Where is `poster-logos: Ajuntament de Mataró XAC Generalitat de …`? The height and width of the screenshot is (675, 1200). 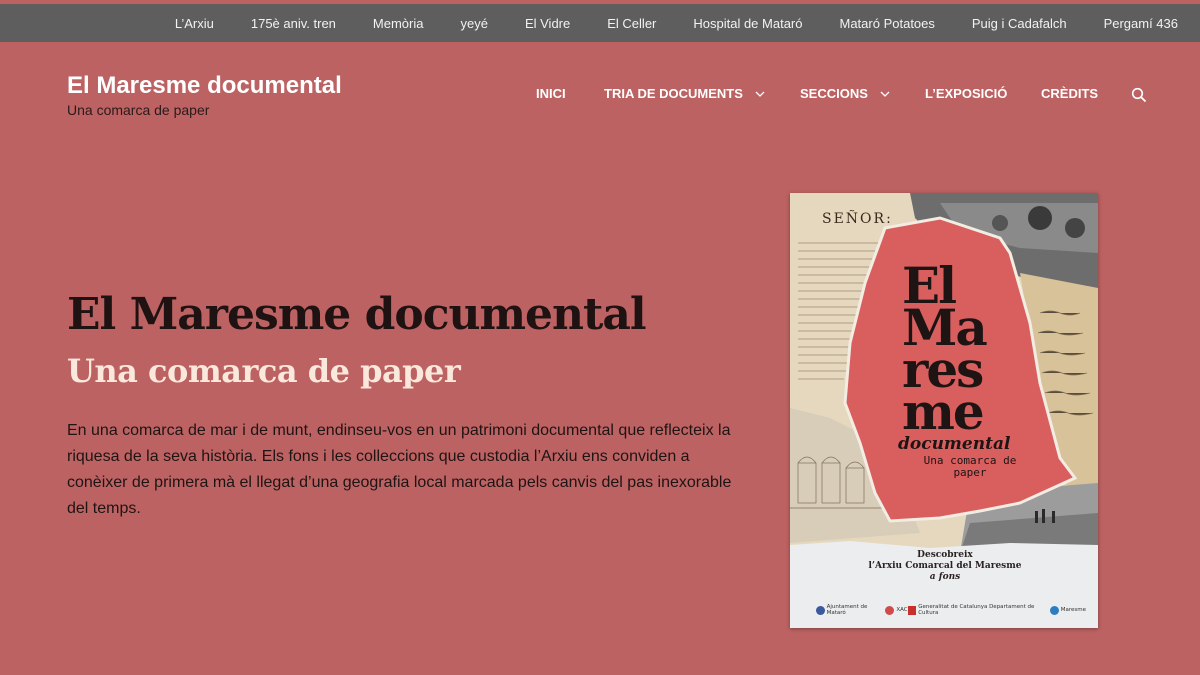 poster-logos: Ajuntament de Mataró XAC Generalitat de … is located at coordinates (951, 610).